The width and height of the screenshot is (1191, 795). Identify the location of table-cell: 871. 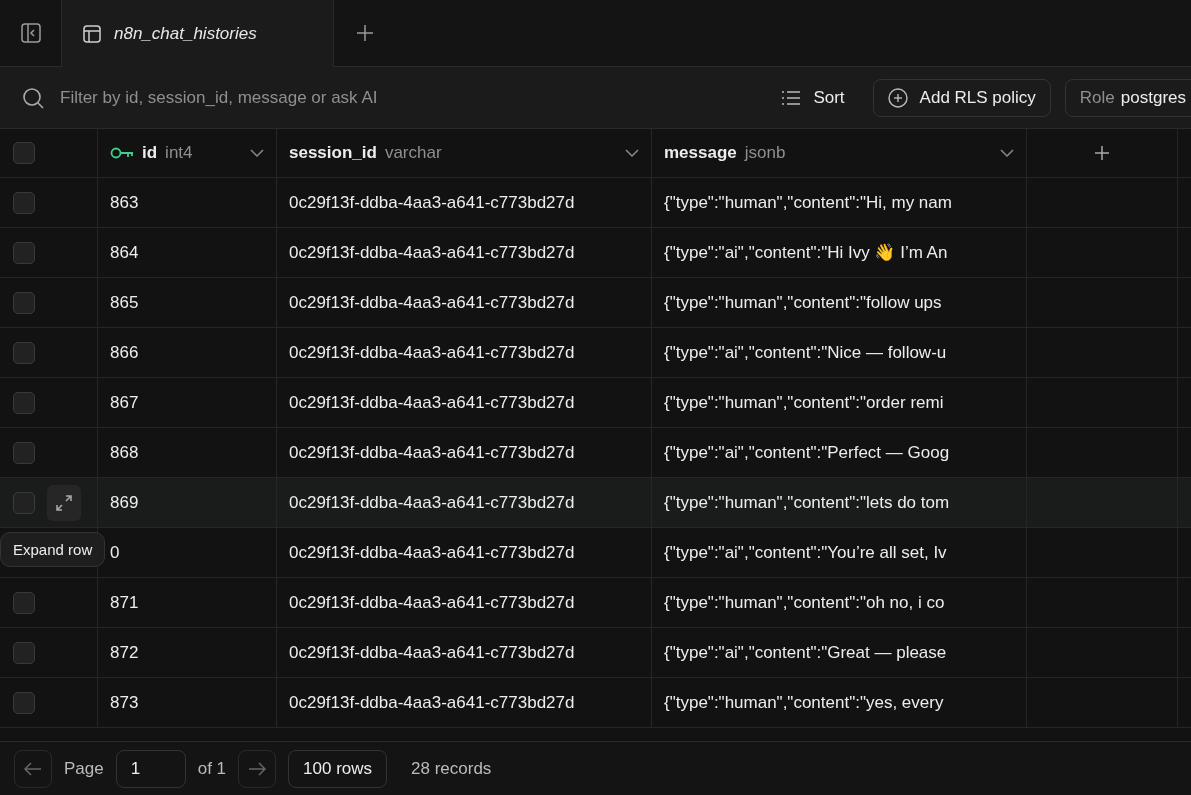
(187, 602).